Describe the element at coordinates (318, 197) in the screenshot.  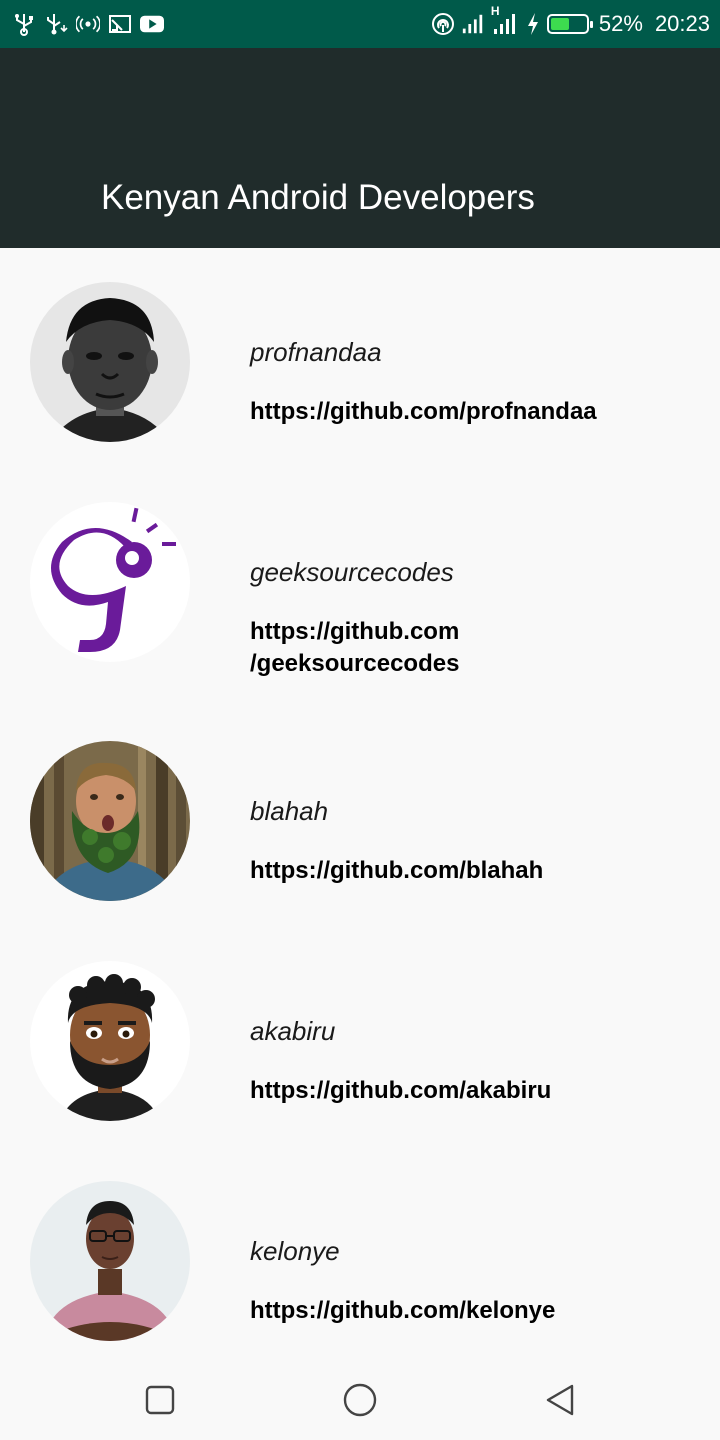
I see `page-title: Kenyan Android Developers` at that location.